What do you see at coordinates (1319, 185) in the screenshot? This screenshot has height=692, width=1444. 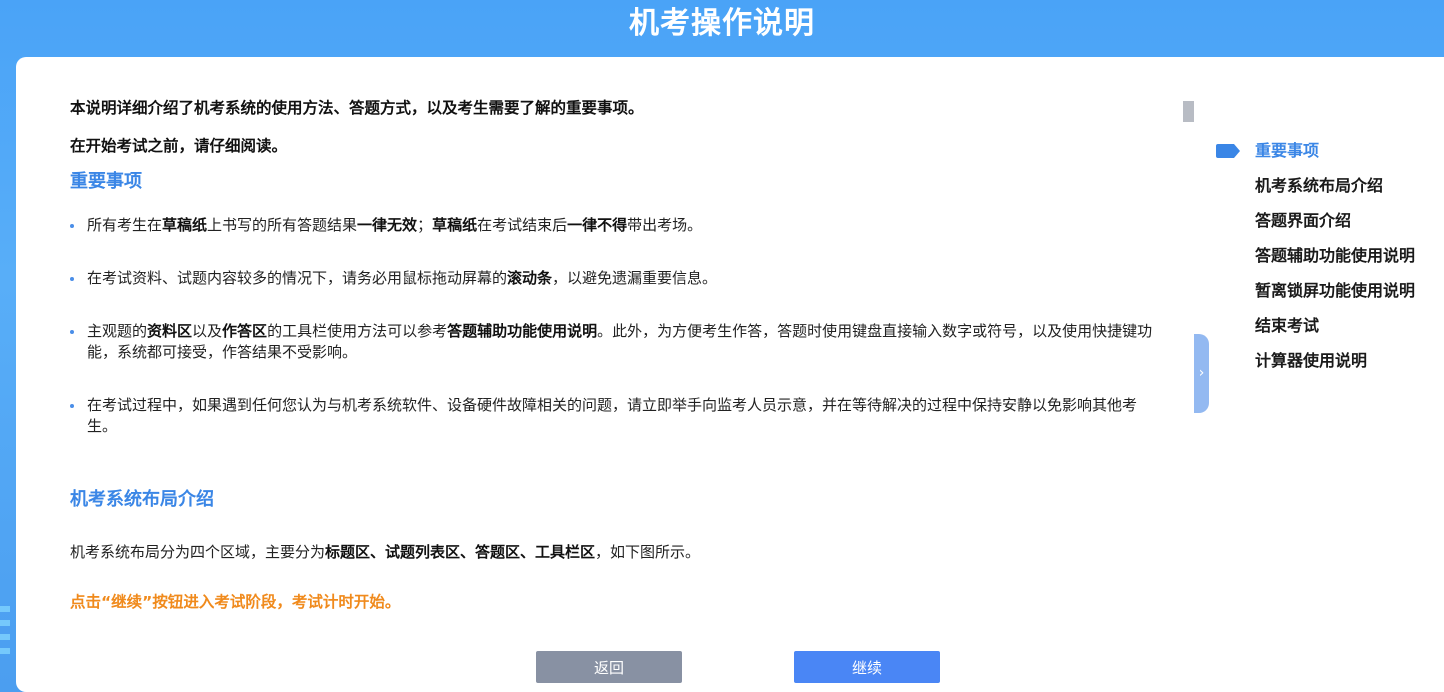 I see `toc-label: 机考系统布局介绍` at bounding box center [1319, 185].